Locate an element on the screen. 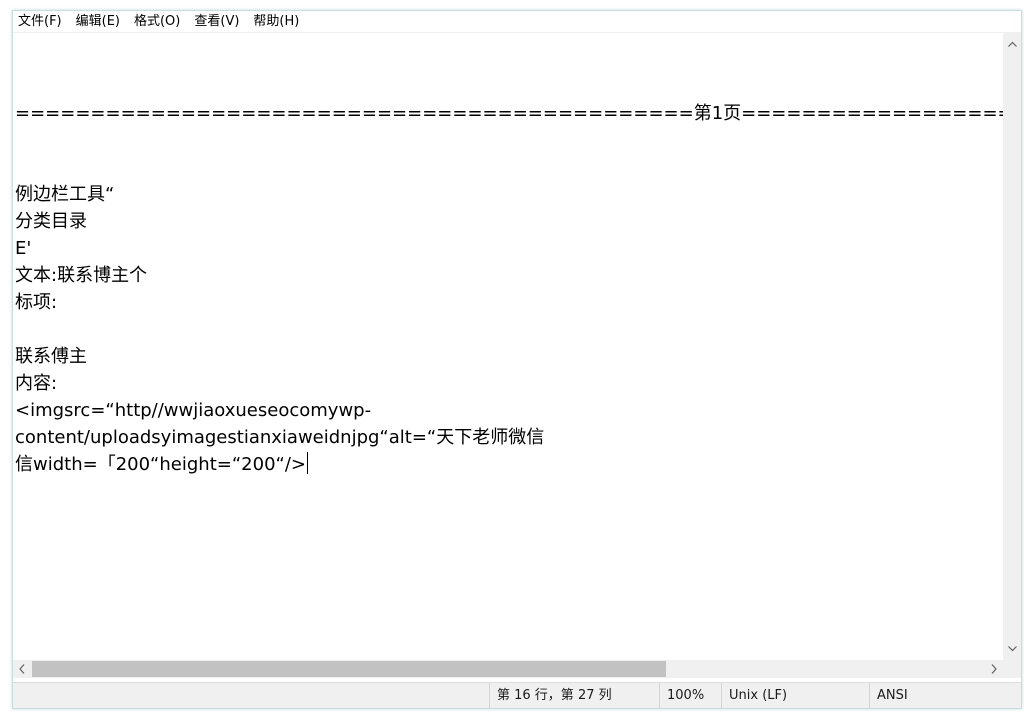 This screenshot has width=1033, height=718. editor-line: 标项: is located at coordinates (36, 302).